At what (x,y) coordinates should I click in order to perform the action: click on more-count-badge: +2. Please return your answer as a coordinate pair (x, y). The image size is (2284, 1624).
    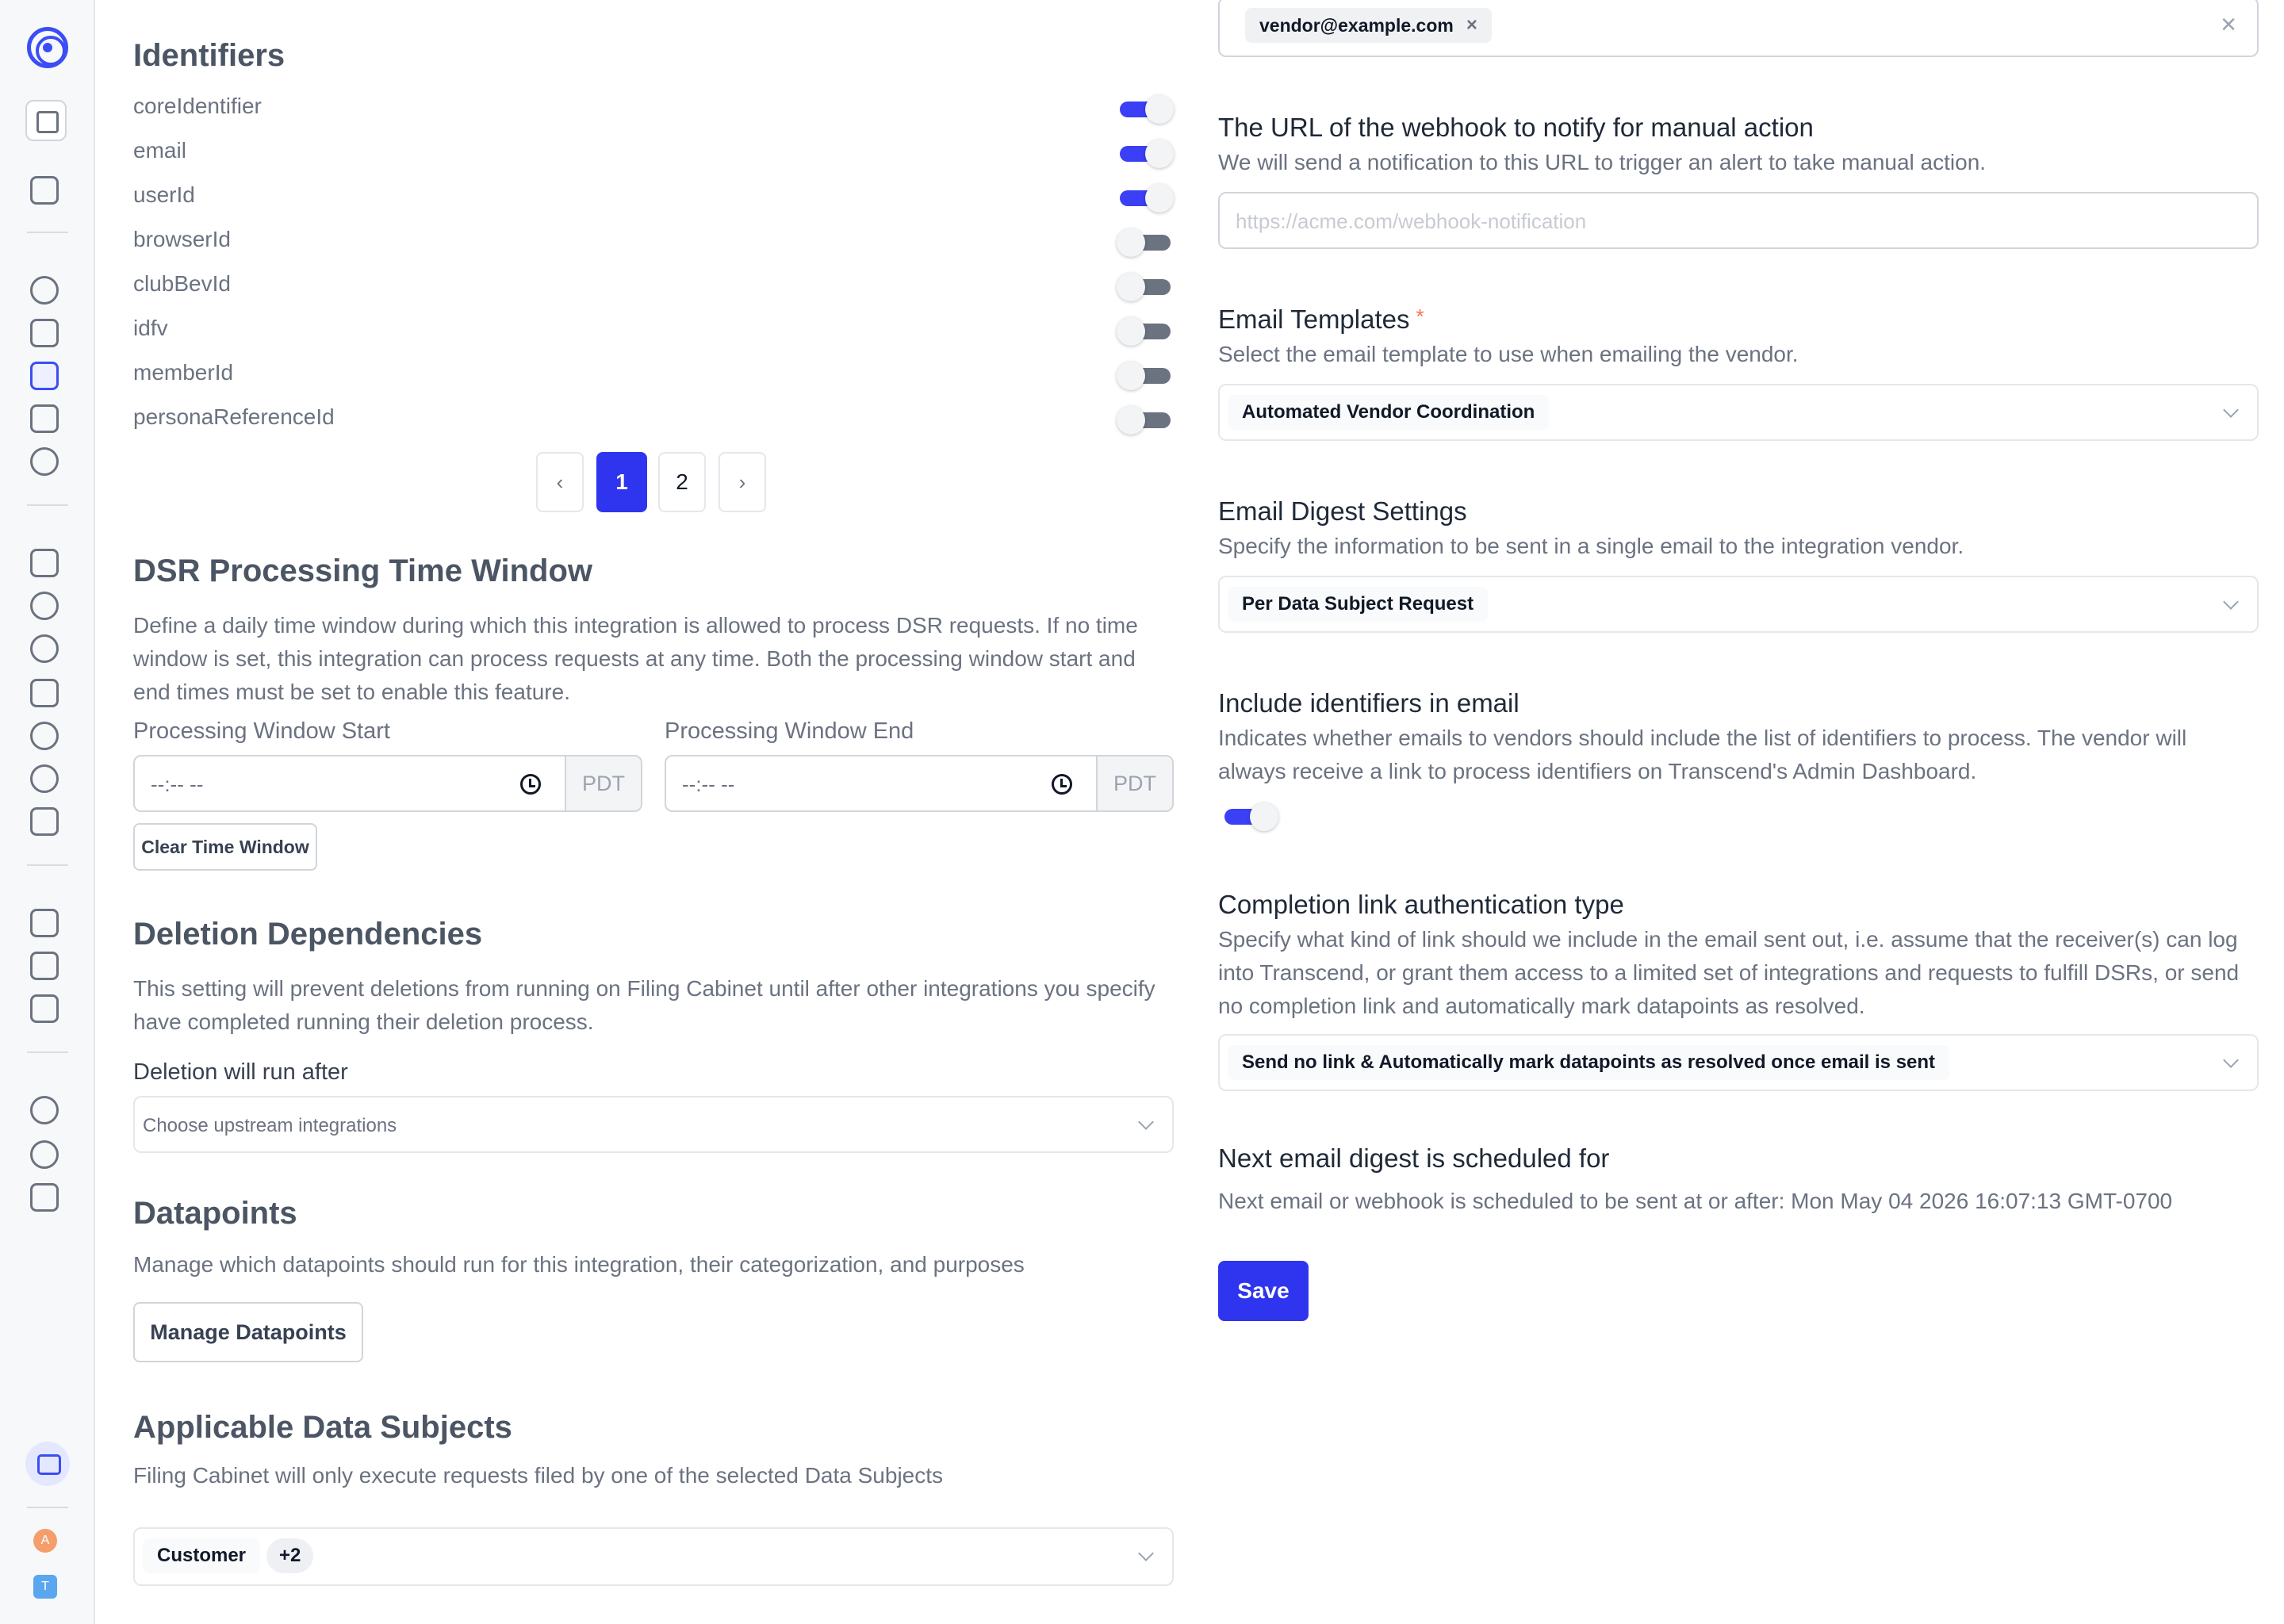
    Looking at the image, I should click on (290, 1555).